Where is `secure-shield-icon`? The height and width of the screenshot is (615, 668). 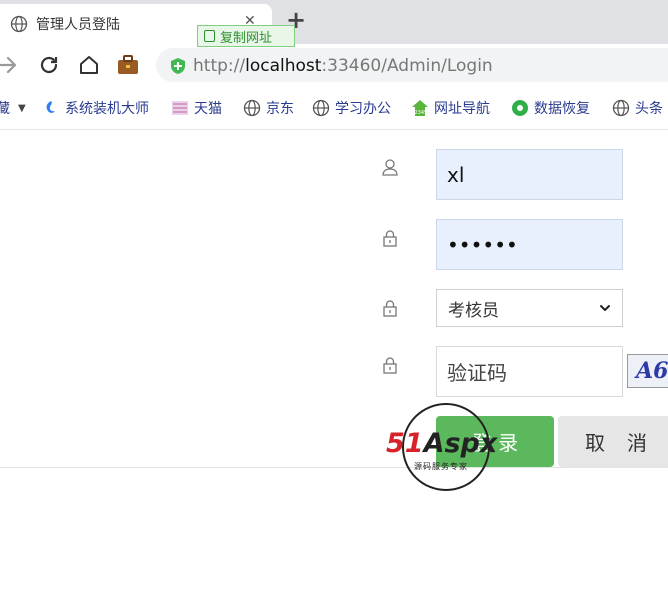
secure-shield-icon is located at coordinates (178, 66).